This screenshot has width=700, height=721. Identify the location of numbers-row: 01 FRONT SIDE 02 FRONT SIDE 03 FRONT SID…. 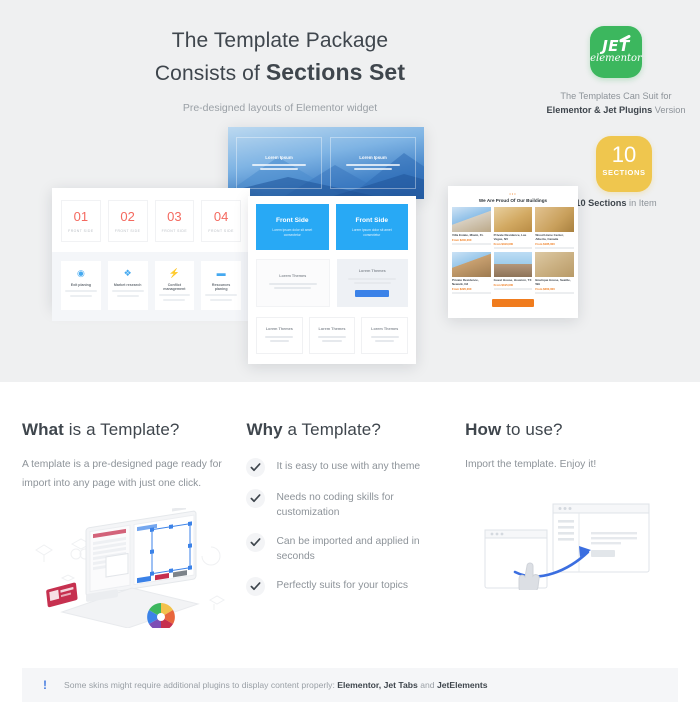
(151, 220).